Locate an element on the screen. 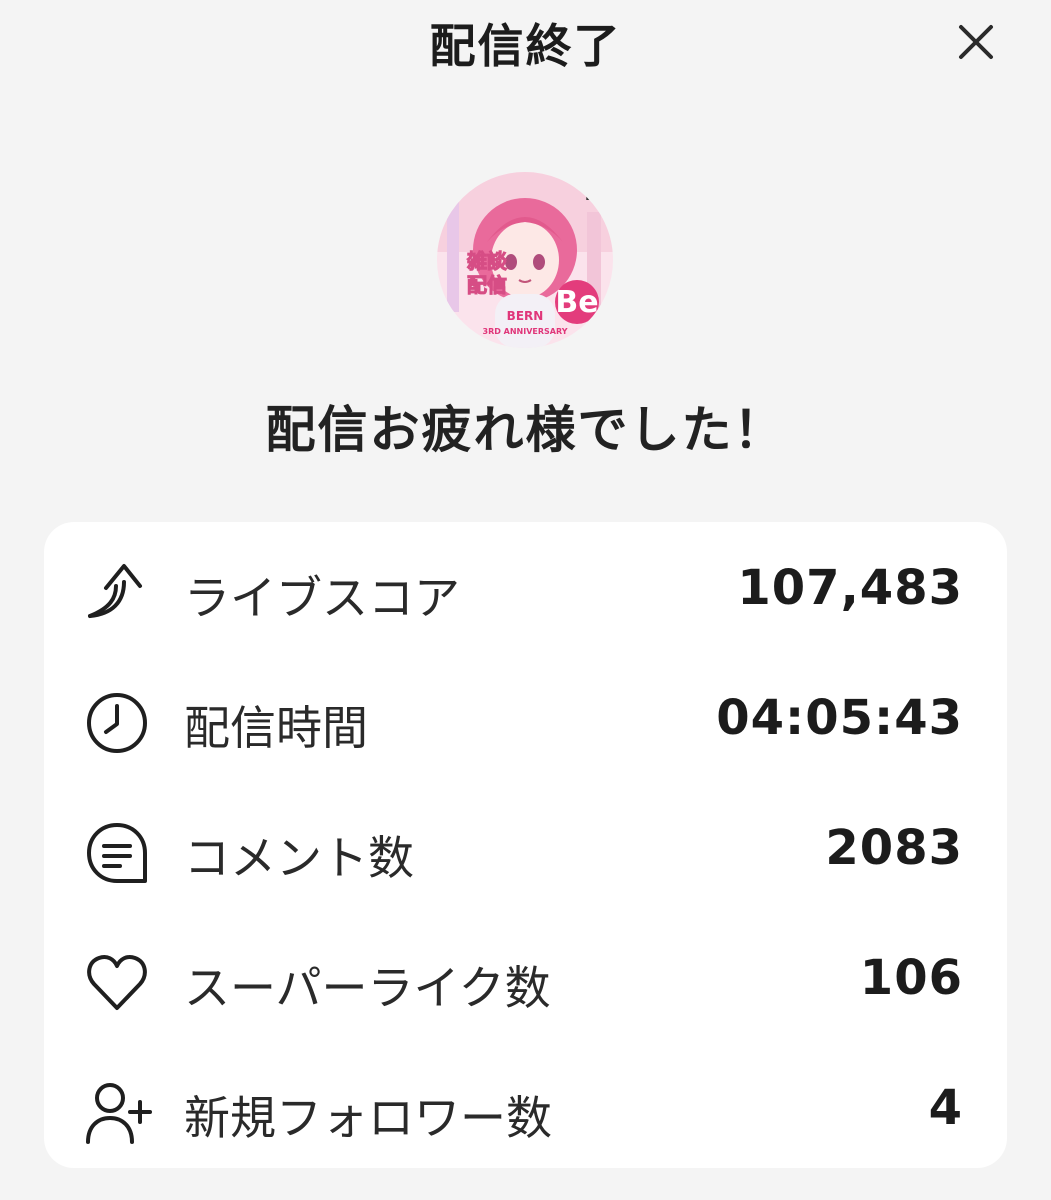  stat-label: 新規フォロワー数 is located at coordinates (368, 1118).